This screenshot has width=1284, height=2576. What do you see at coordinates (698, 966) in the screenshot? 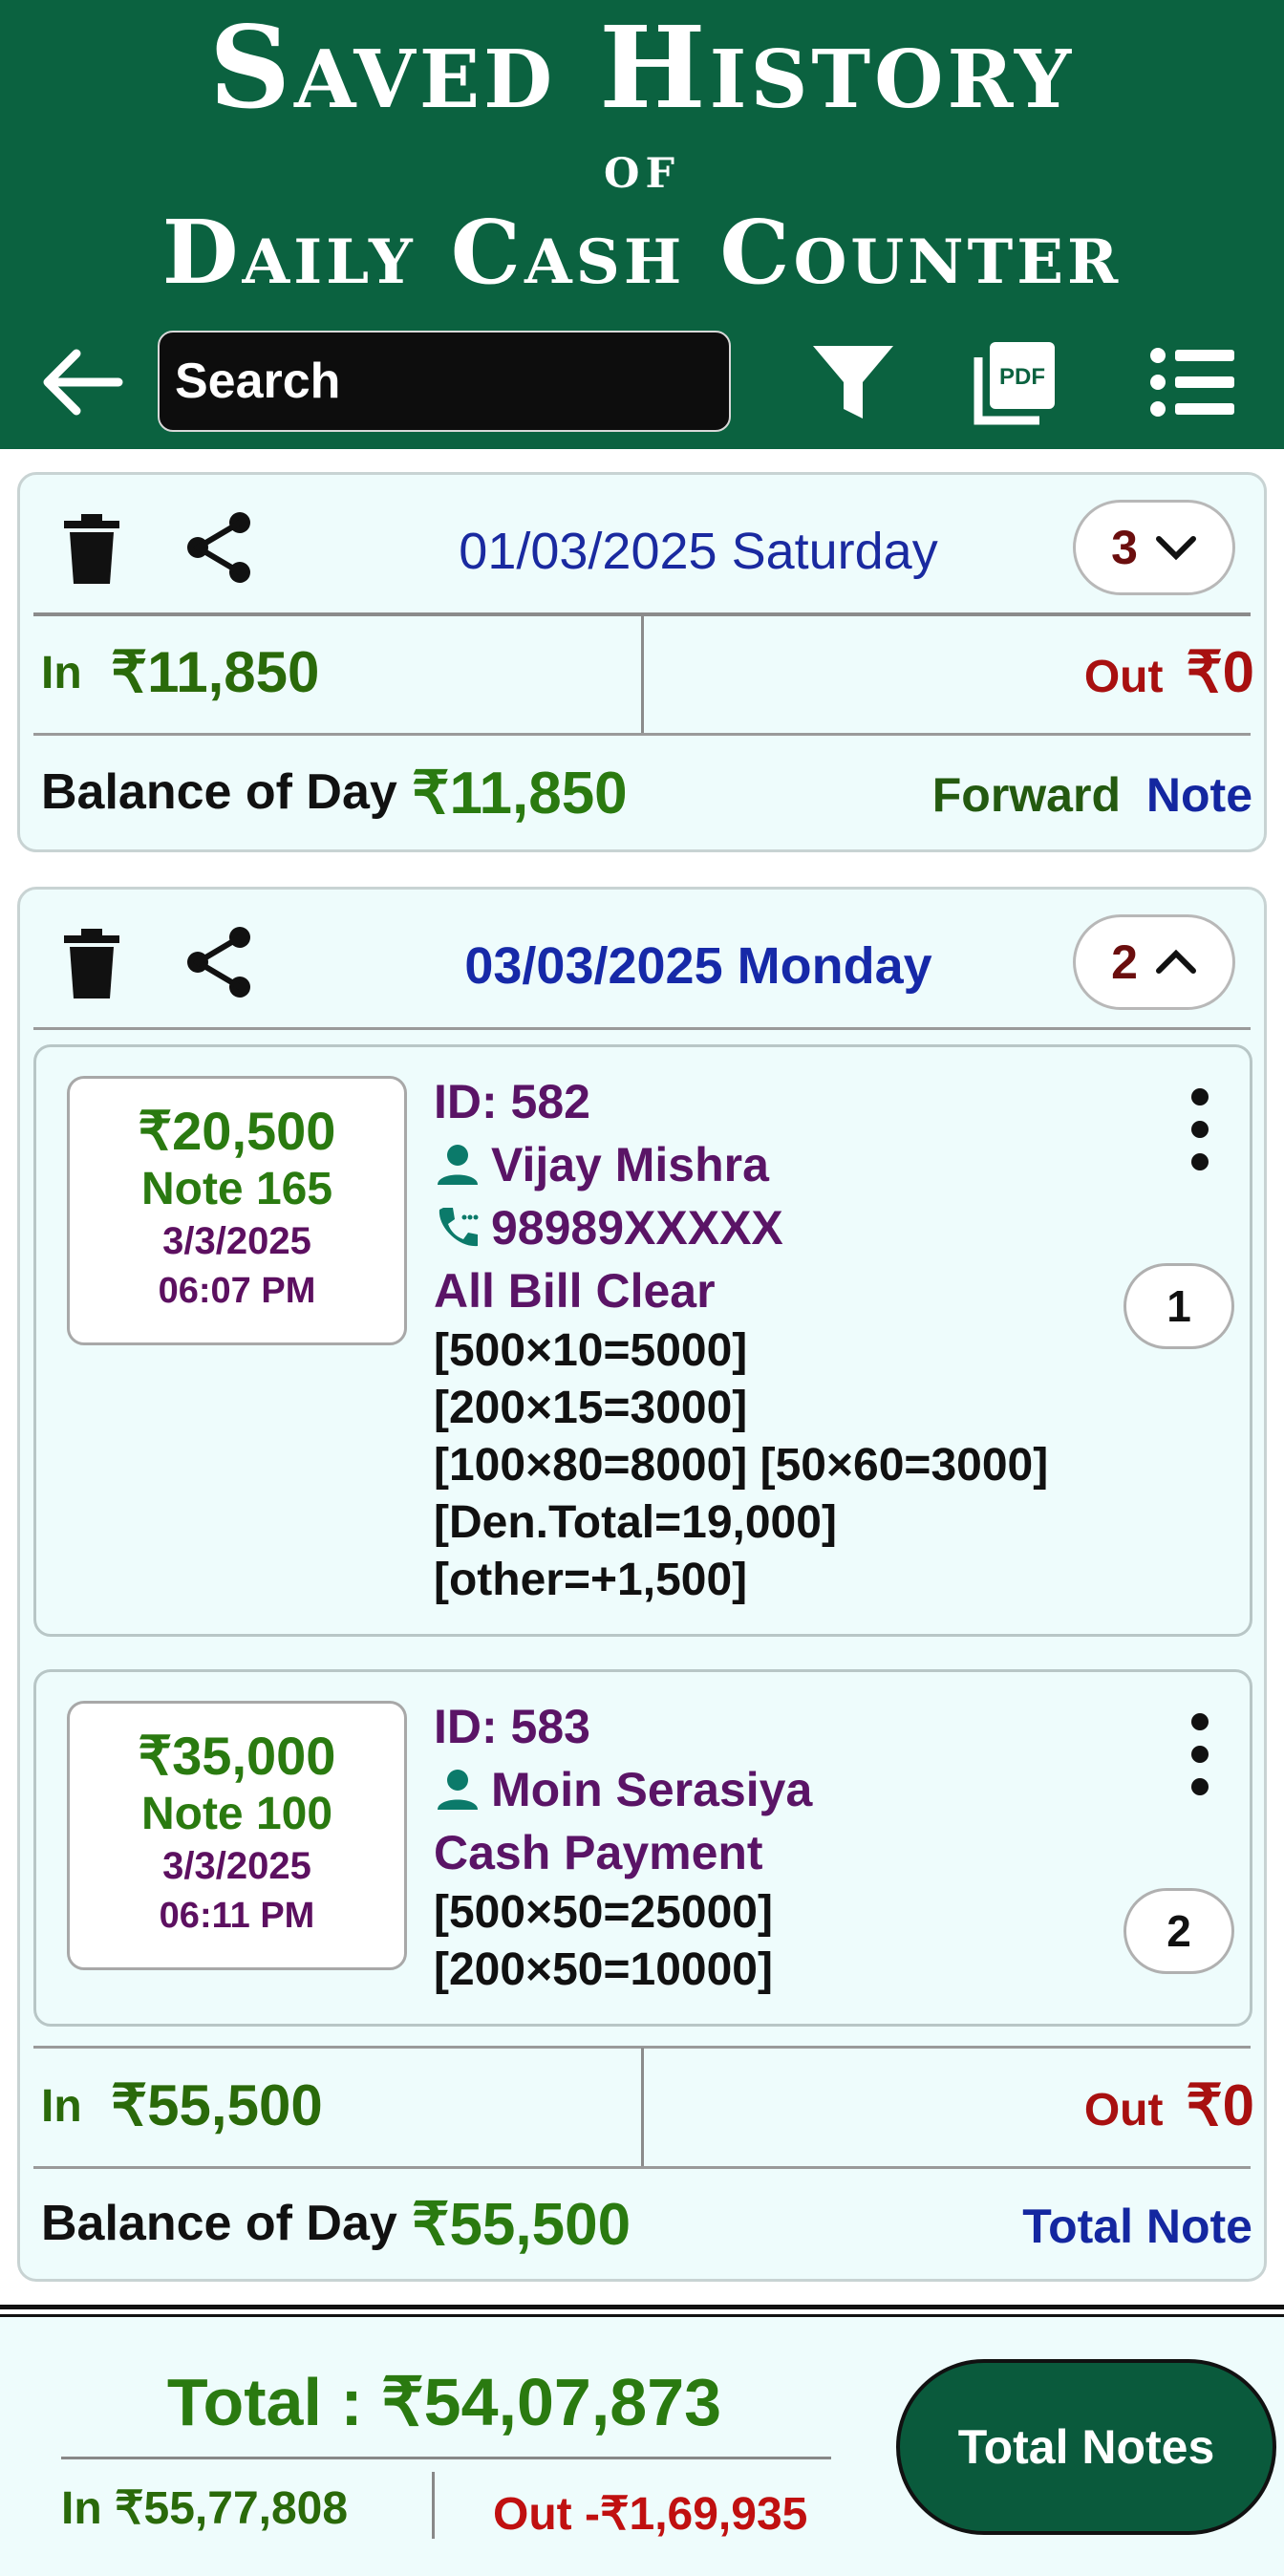
I see `day-date: 03/03/2025 Monday` at bounding box center [698, 966].